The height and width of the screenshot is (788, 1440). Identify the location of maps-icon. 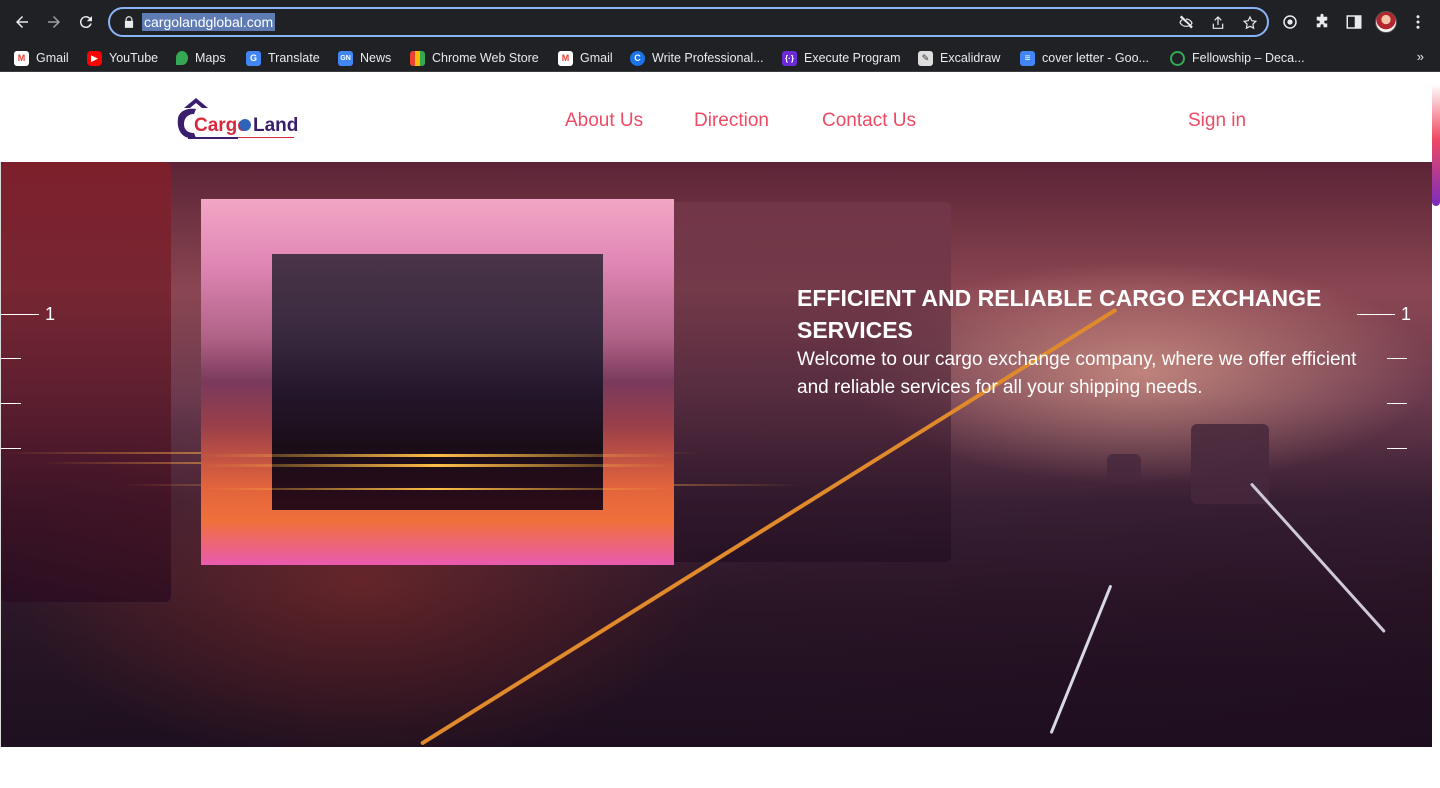
(182, 58).